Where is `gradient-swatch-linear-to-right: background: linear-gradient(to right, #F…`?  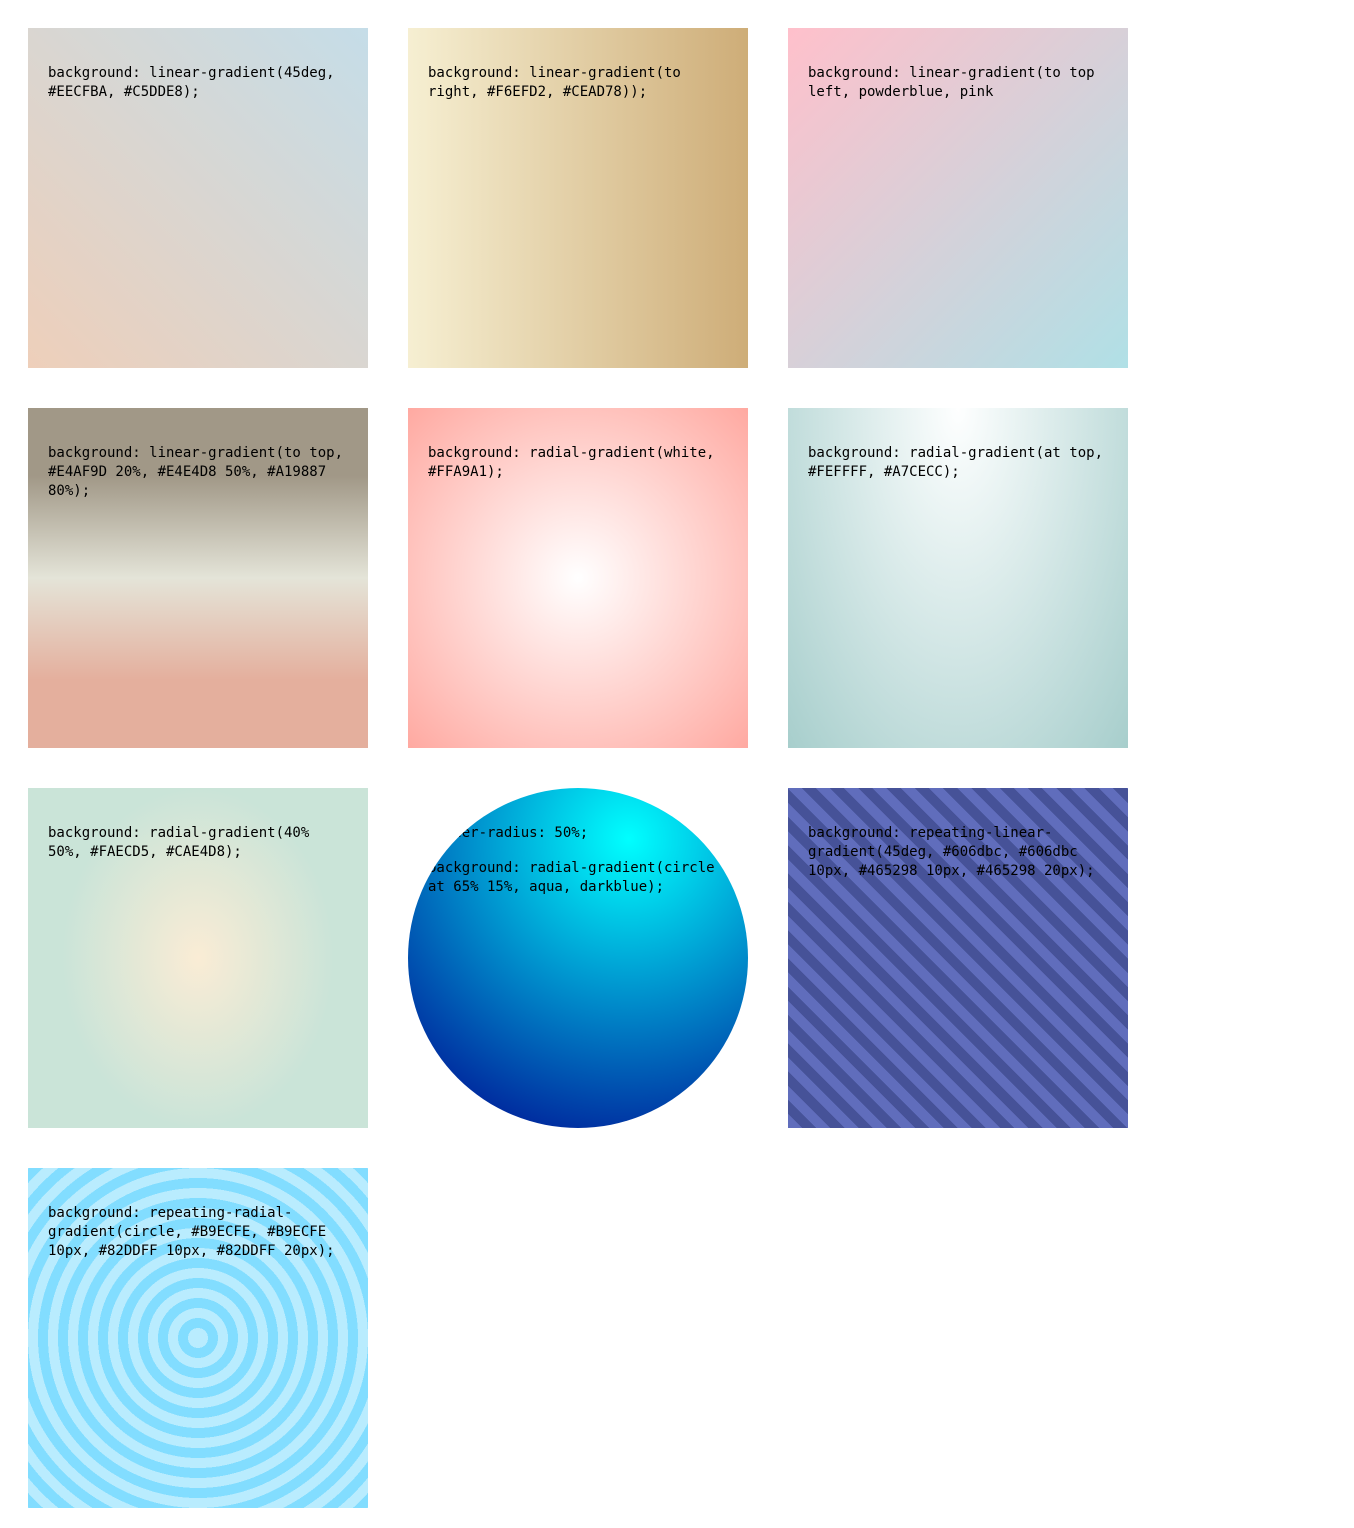
gradient-swatch-linear-to-right: background: linear-gradient(to right, #F… is located at coordinates (578, 198).